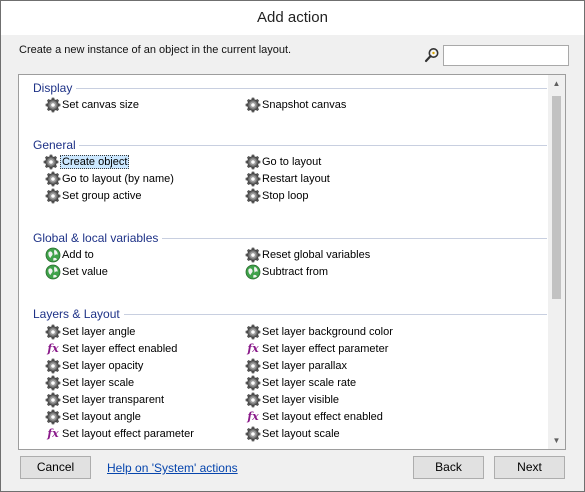  What do you see at coordinates (295, 105) in the screenshot?
I see `action-item-snapshot-canvas: Snapshot canvas` at bounding box center [295, 105].